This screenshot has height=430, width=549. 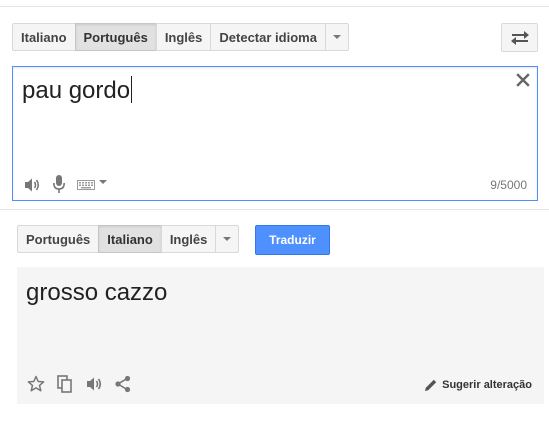 I want to click on target-lang-ingles: Inglês, so click(x=188, y=239).